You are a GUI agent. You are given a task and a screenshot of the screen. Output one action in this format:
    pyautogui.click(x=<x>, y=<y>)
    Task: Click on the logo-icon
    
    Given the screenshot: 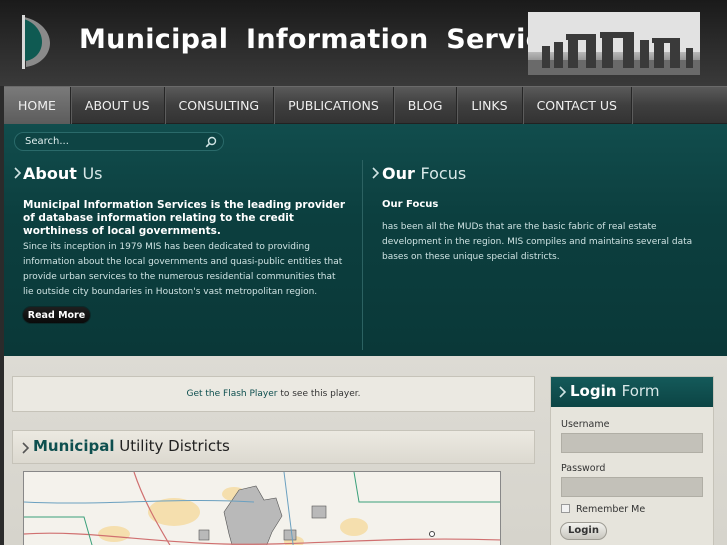 What is the action you would take?
    pyautogui.click(x=36, y=42)
    